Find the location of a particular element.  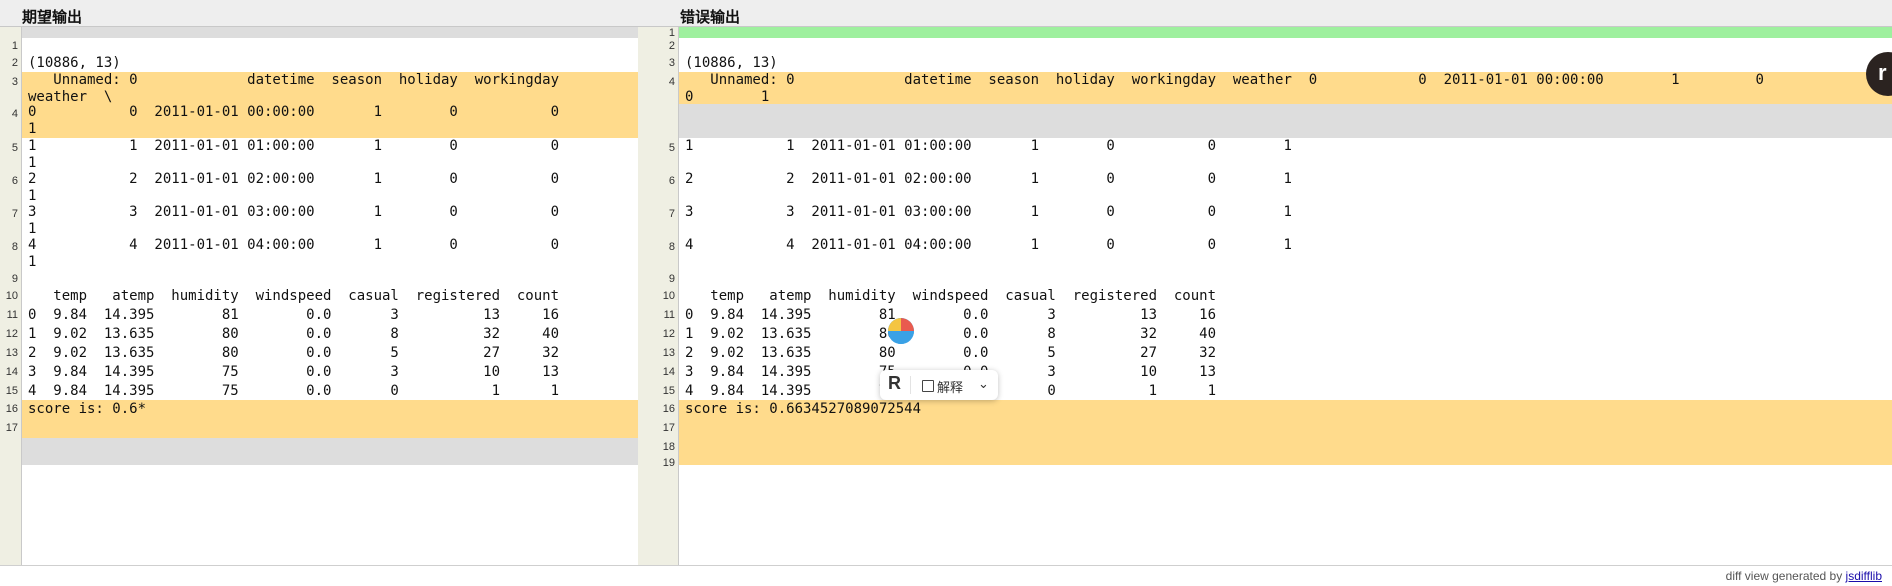

left-line: 3 9.84 14.395 75 0.0 3 10 13 is located at coordinates (330, 372).